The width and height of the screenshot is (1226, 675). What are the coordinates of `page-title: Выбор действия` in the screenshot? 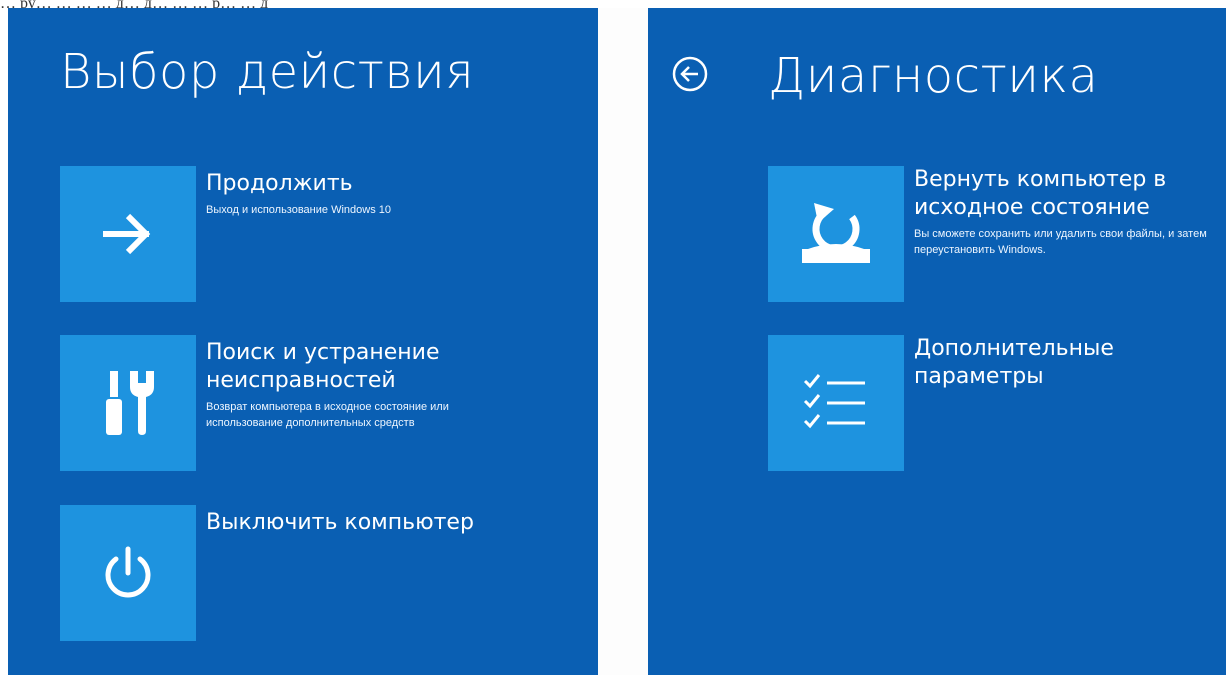 It's located at (267, 72).